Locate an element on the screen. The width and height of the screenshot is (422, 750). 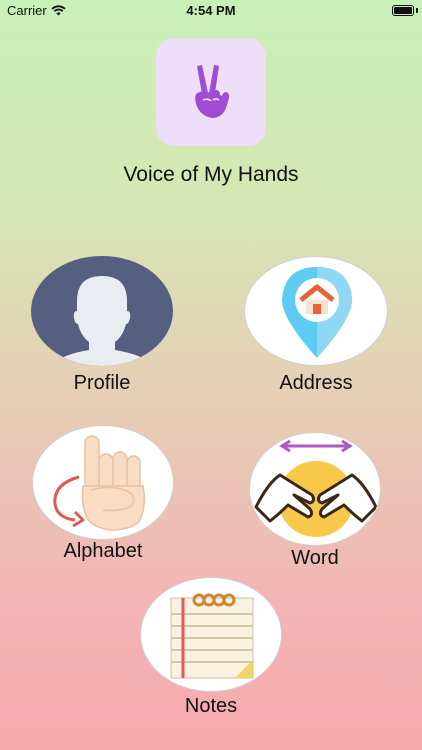
battery-icon is located at coordinates (403, 10).